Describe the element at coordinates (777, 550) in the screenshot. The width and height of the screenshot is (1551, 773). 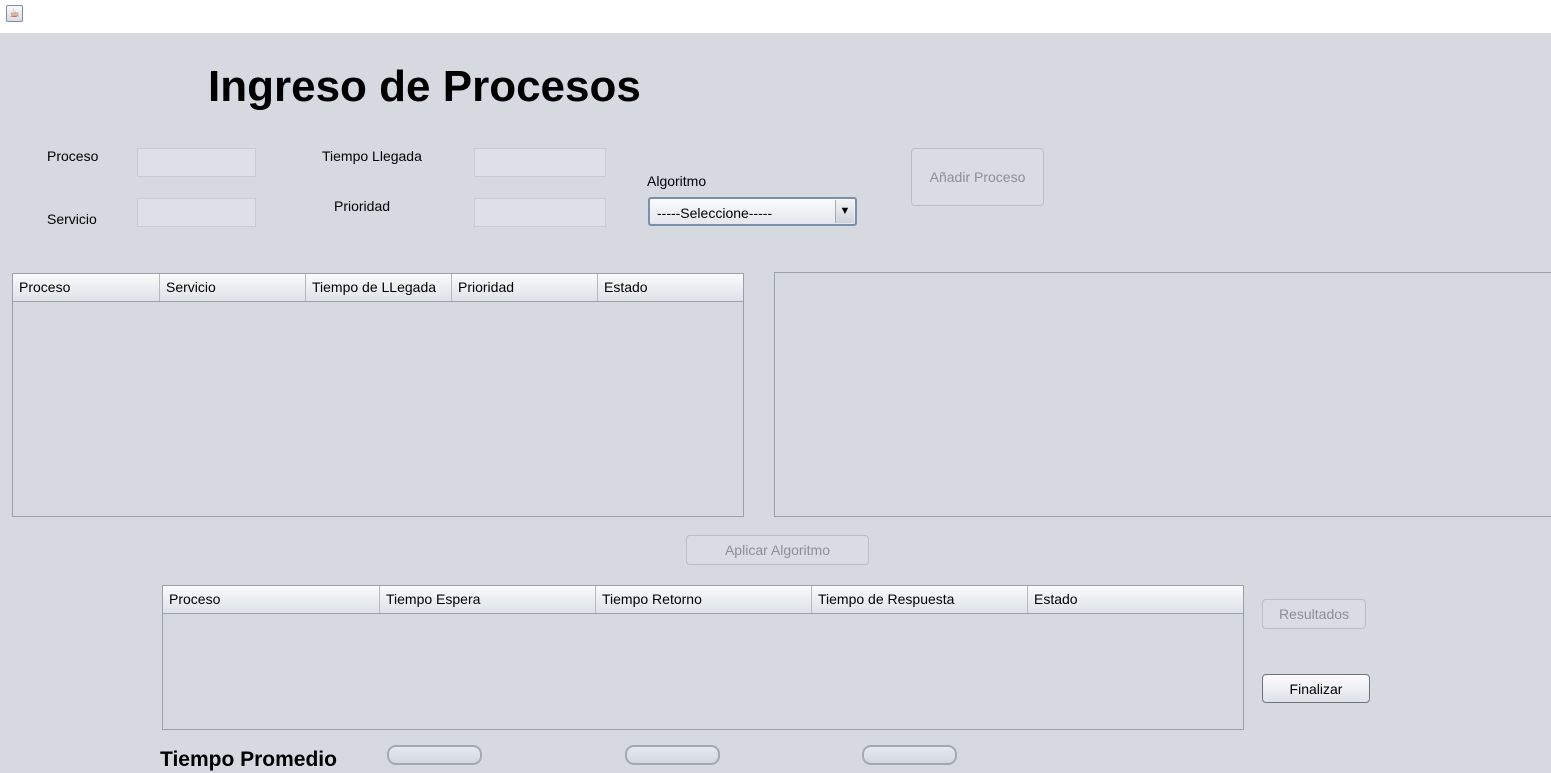
I see `apply-algorithm-button: Aplicar Algoritmo` at that location.